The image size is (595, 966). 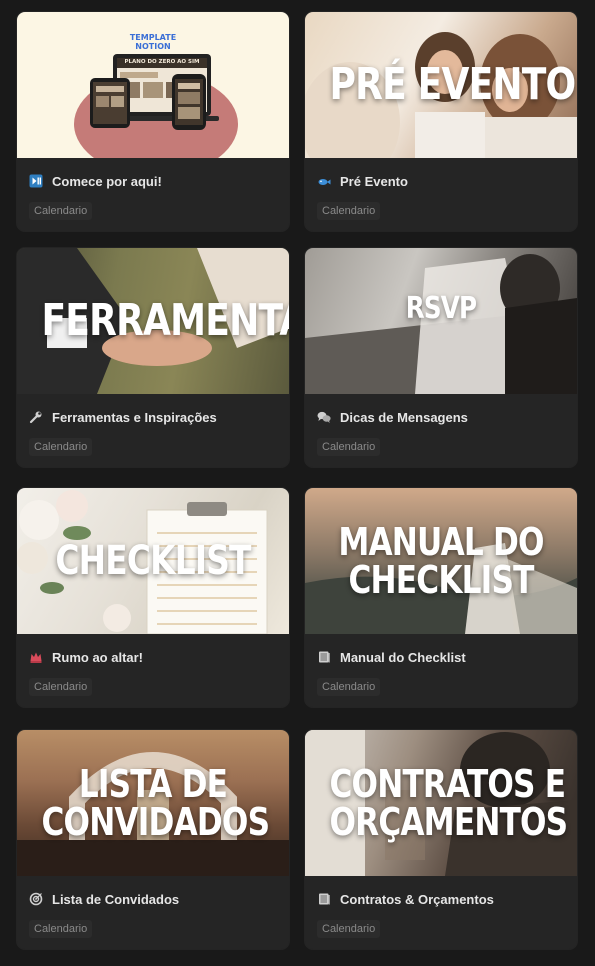 I want to click on card-cover: TEMPLATE NOTION PLANO DO ZERO AO SIM, so click(x=153, y=85).